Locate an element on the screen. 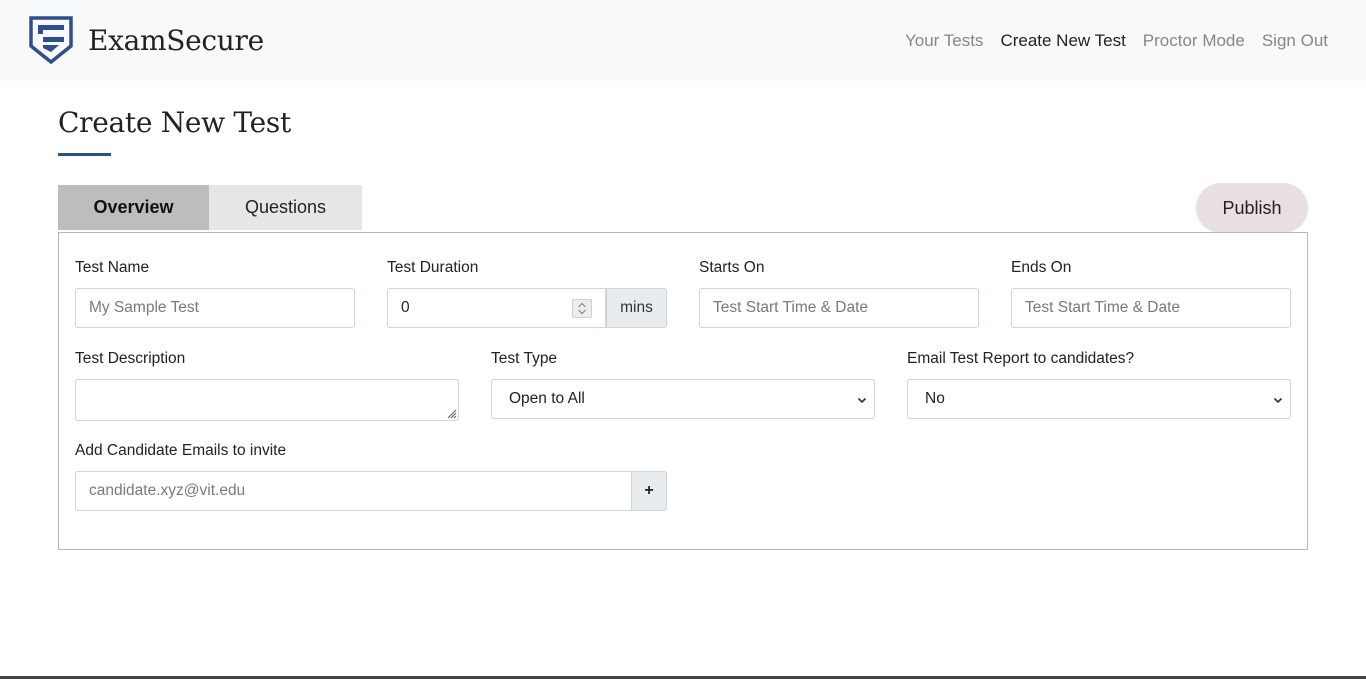 Image resolution: width=1366 pixels, height=679 pixels. nav-link-create-new-test: Create New Test is located at coordinates (1062, 41).